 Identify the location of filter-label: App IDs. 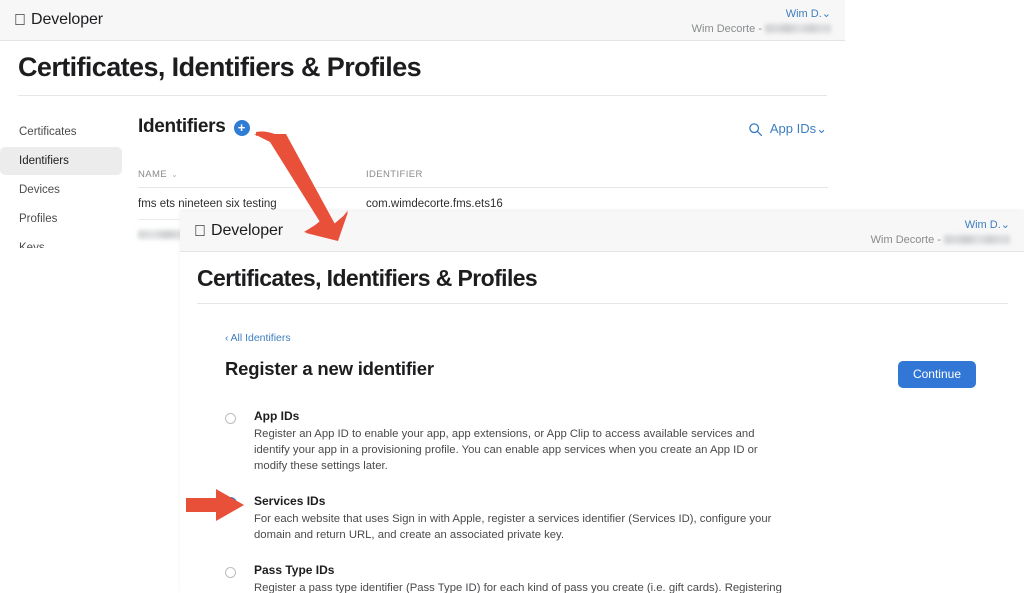
(793, 128).